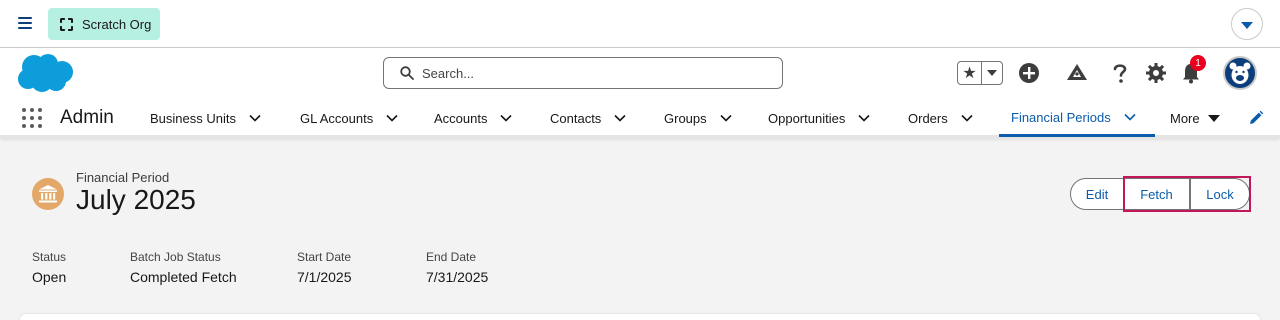 The image size is (1280, 320). What do you see at coordinates (576, 118) in the screenshot?
I see `nav-item-label: Contacts` at bounding box center [576, 118].